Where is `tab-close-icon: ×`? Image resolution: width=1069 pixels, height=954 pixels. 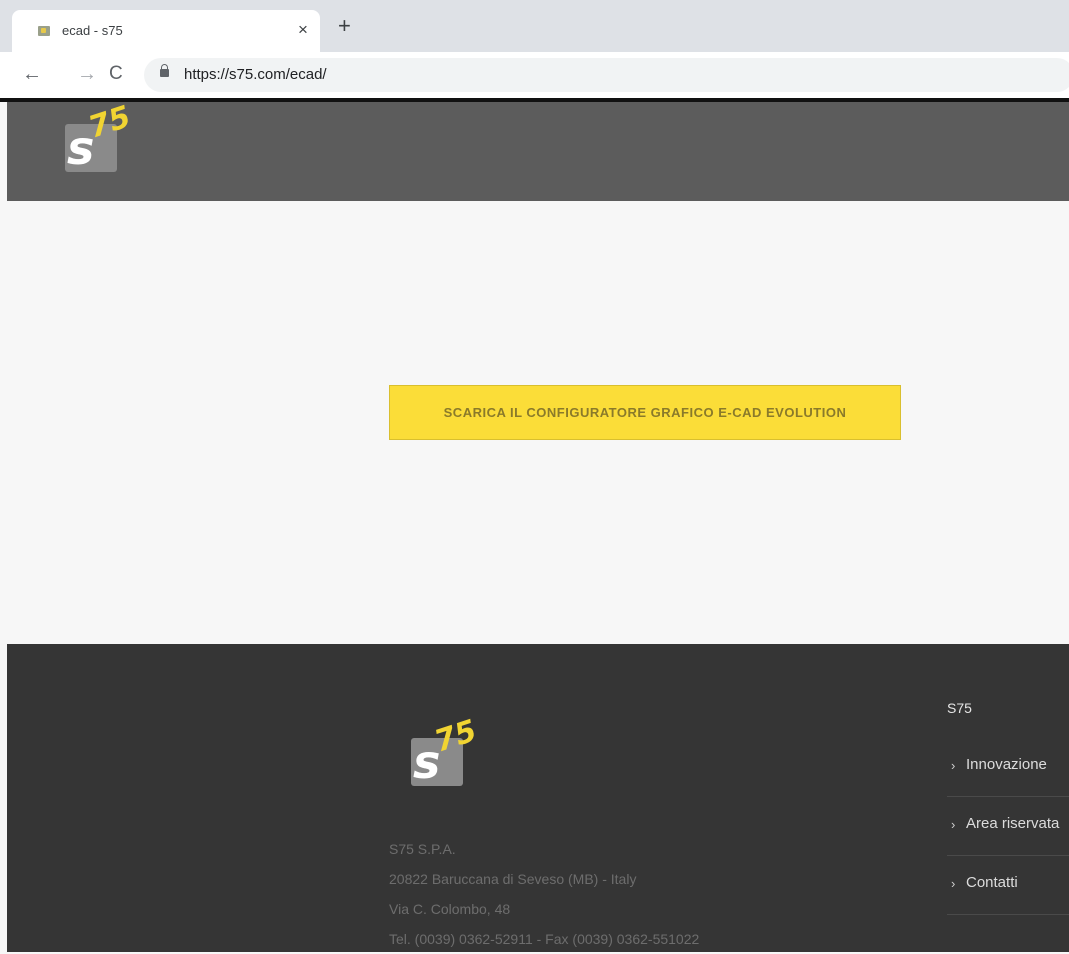
tab-close-icon: × is located at coordinates (303, 30).